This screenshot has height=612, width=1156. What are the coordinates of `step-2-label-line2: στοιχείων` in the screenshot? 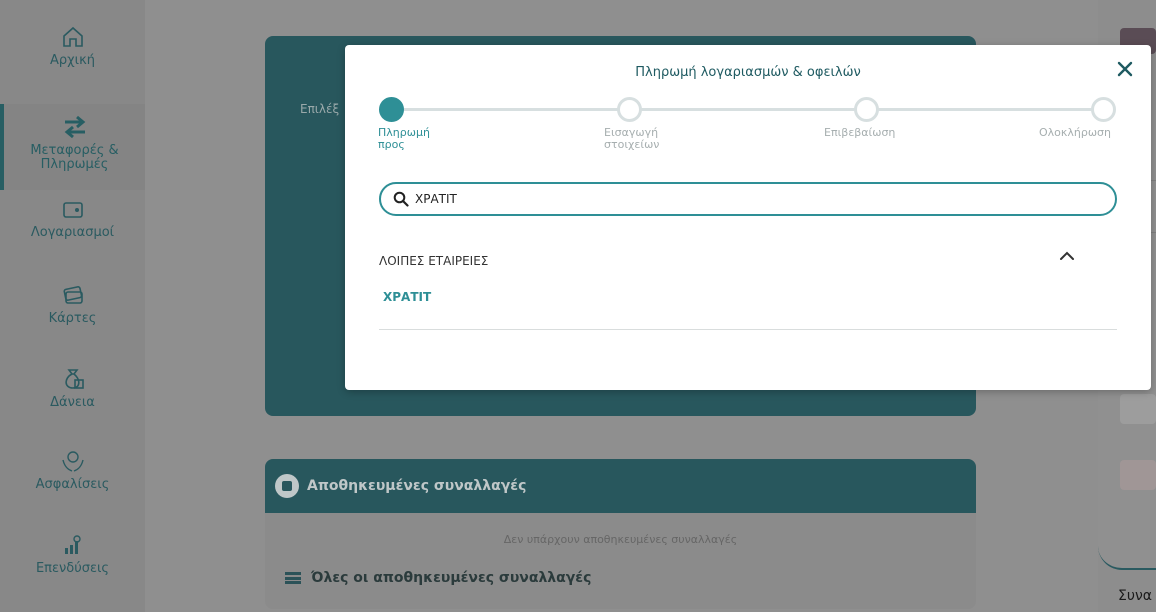 It's located at (632, 144).